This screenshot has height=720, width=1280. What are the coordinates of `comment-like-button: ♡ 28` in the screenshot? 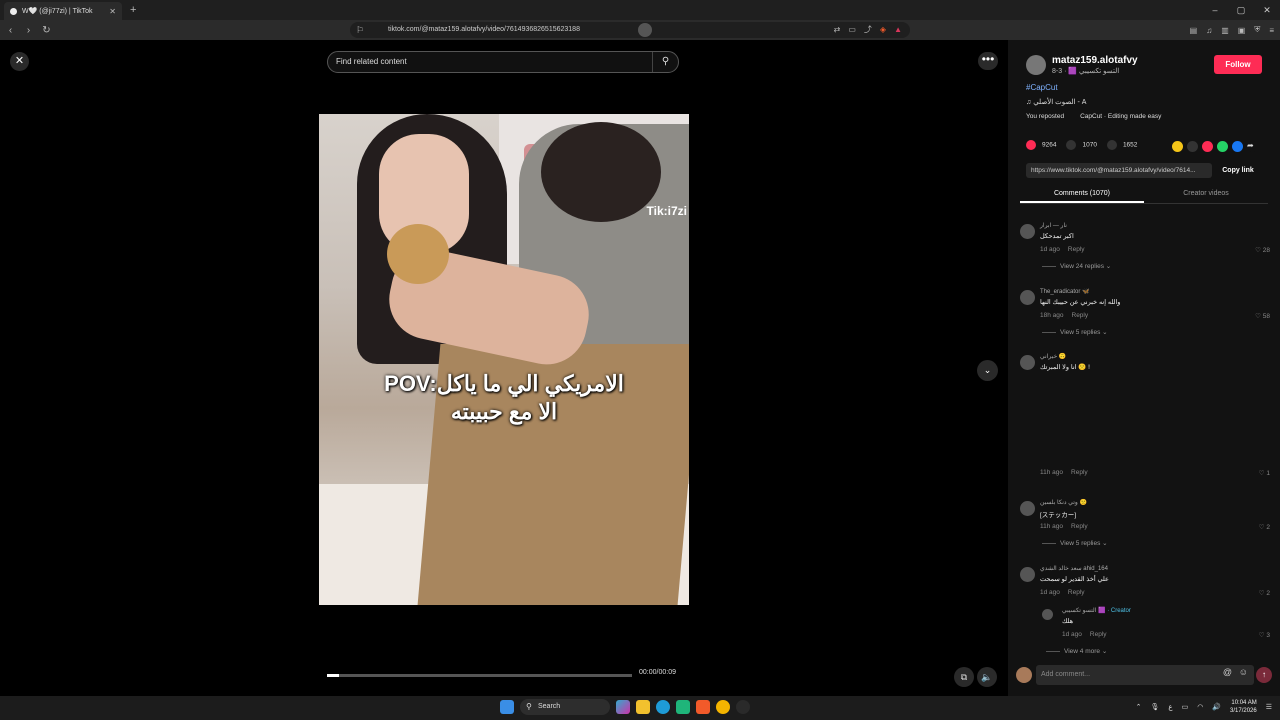 It's located at (1262, 250).